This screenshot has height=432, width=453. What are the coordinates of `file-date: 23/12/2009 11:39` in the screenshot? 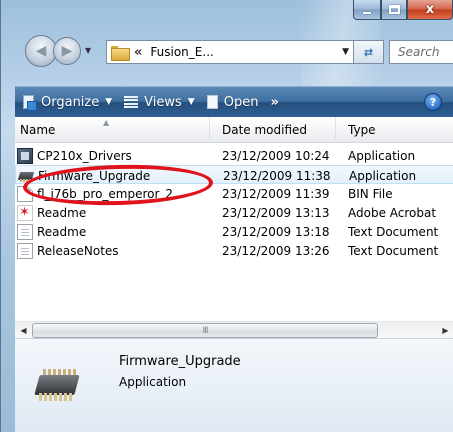 It's located at (276, 193).